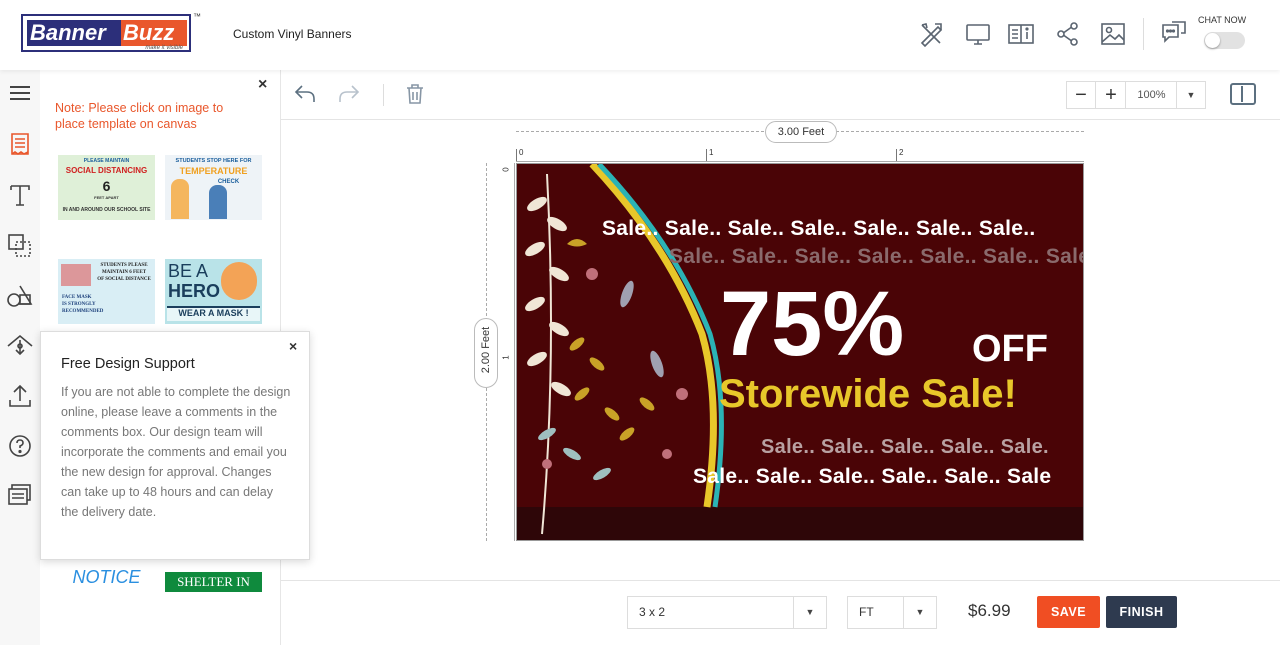 This screenshot has height=645, width=1280. I want to click on redo-icon, so click(349, 94).